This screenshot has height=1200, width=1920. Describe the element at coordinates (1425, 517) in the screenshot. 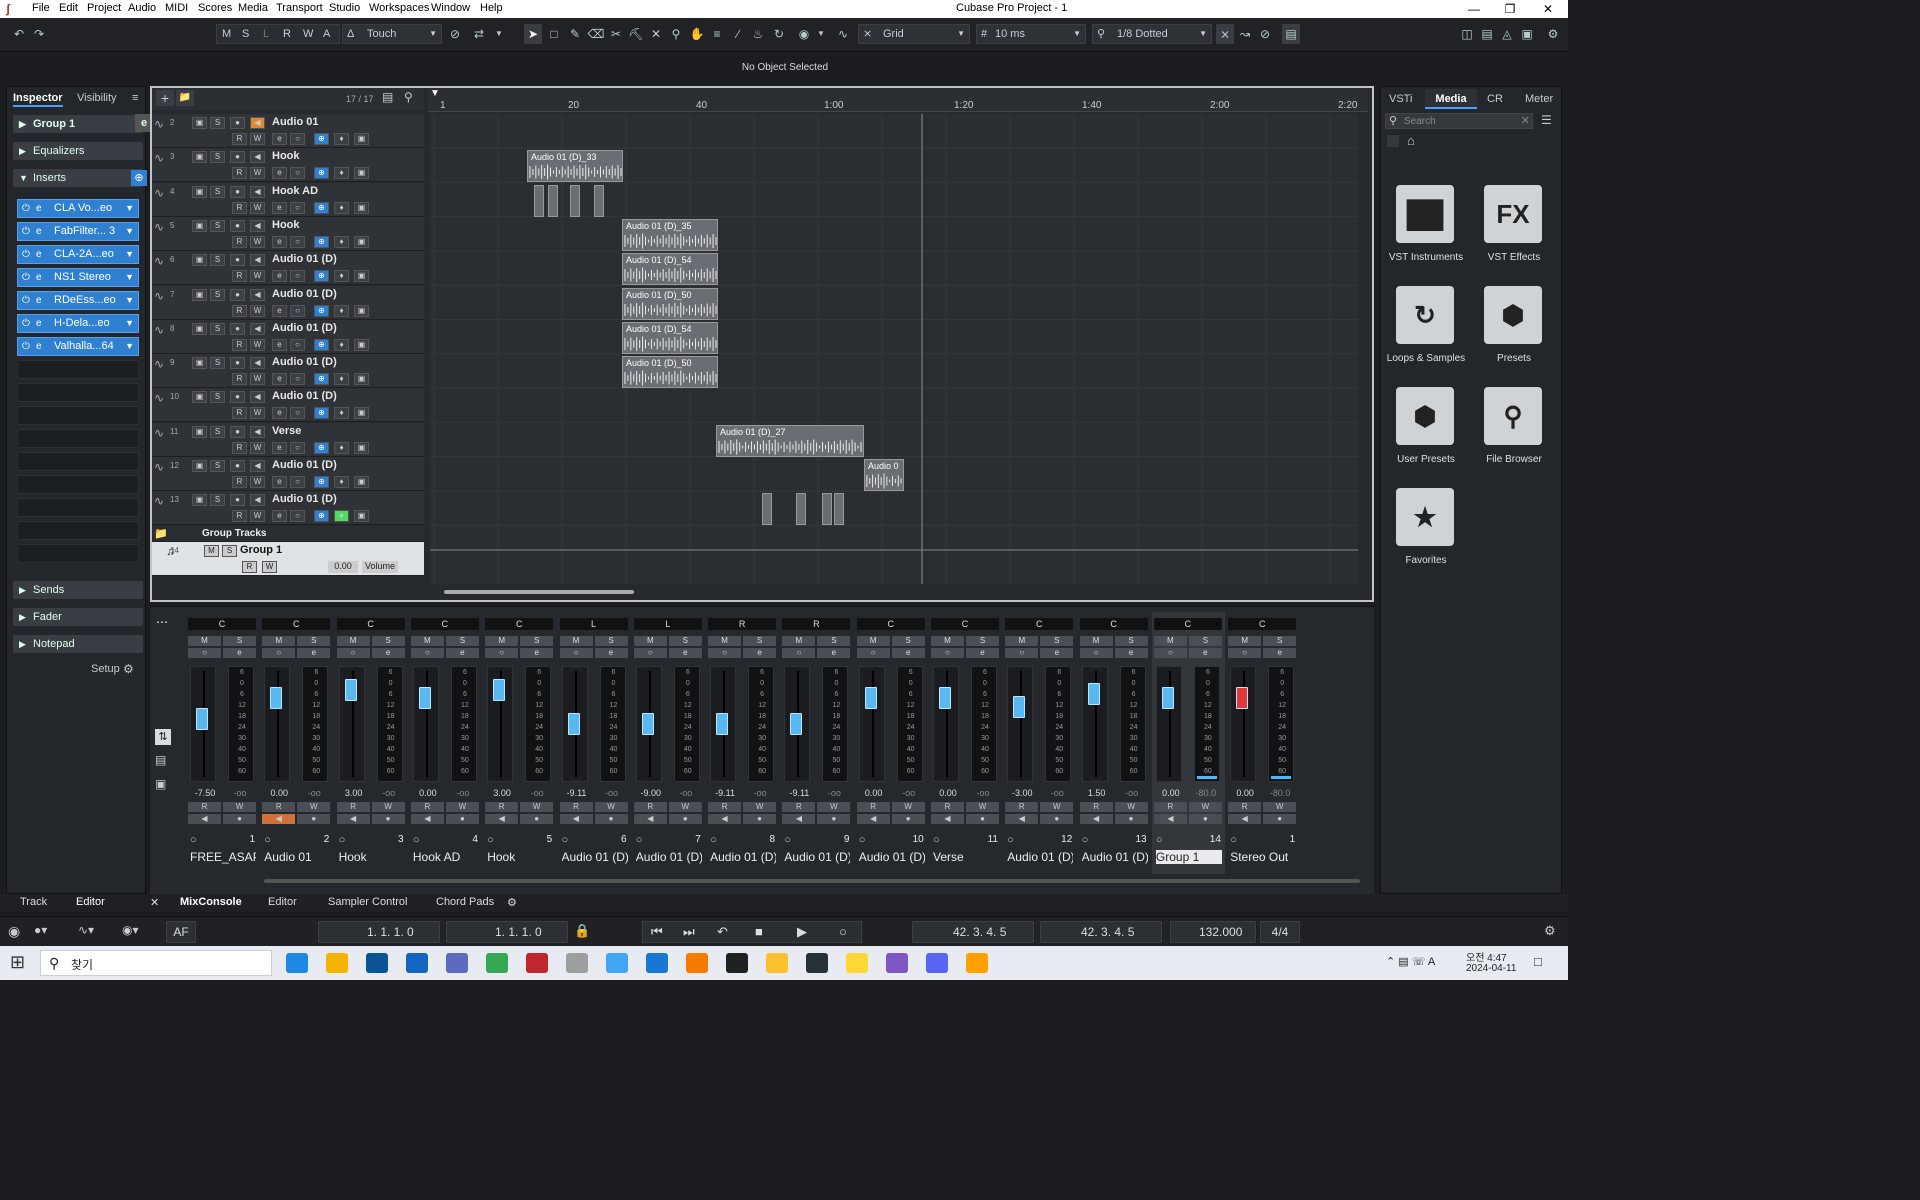

I see `favorites-icon: ★` at that location.